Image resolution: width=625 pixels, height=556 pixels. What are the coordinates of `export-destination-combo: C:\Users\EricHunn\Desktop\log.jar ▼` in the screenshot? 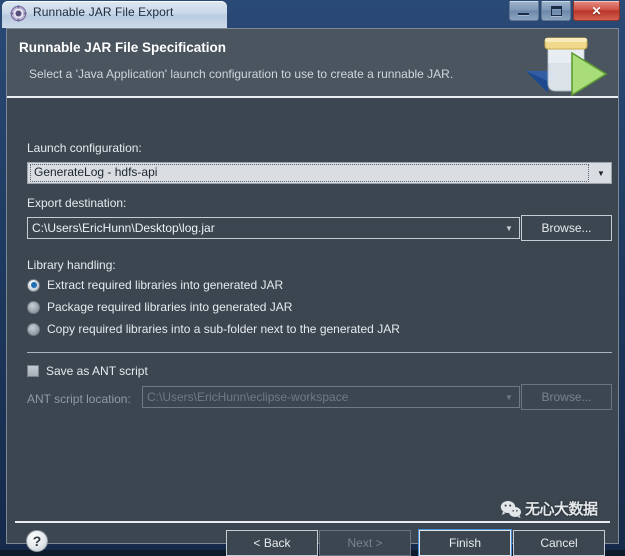 It's located at (273, 228).